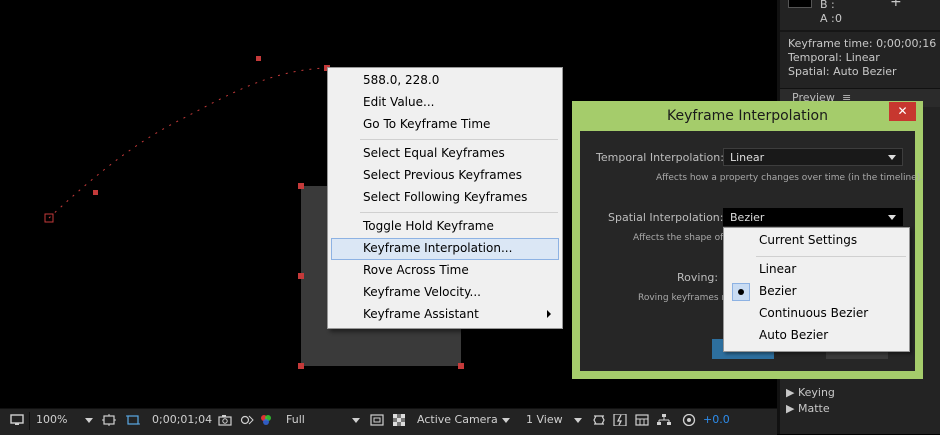 Image resolution: width=940 pixels, height=435 pixels. I want to click on toolbar-separator, so click(29, 421).